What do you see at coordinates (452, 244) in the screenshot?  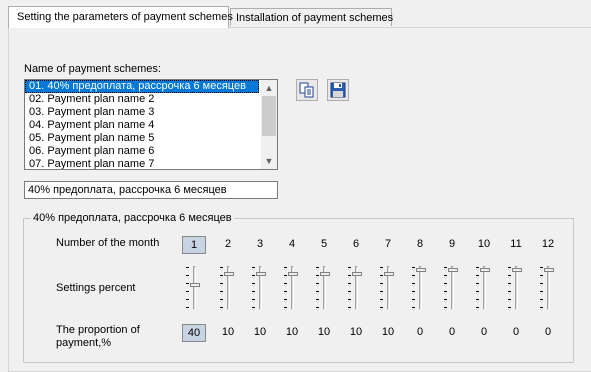 I see `month-number: 9` at bounding box center [452, 244].